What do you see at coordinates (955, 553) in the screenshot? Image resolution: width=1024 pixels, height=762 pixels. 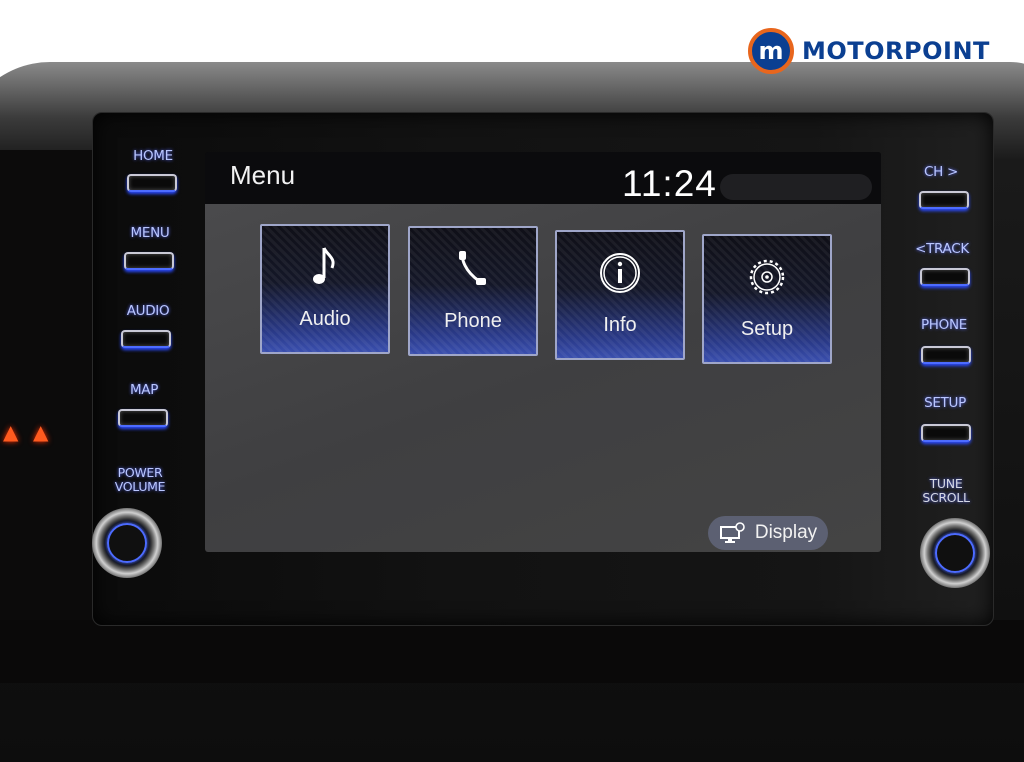 I see `tune-scroll-knob` at bounding box center [955, 553].